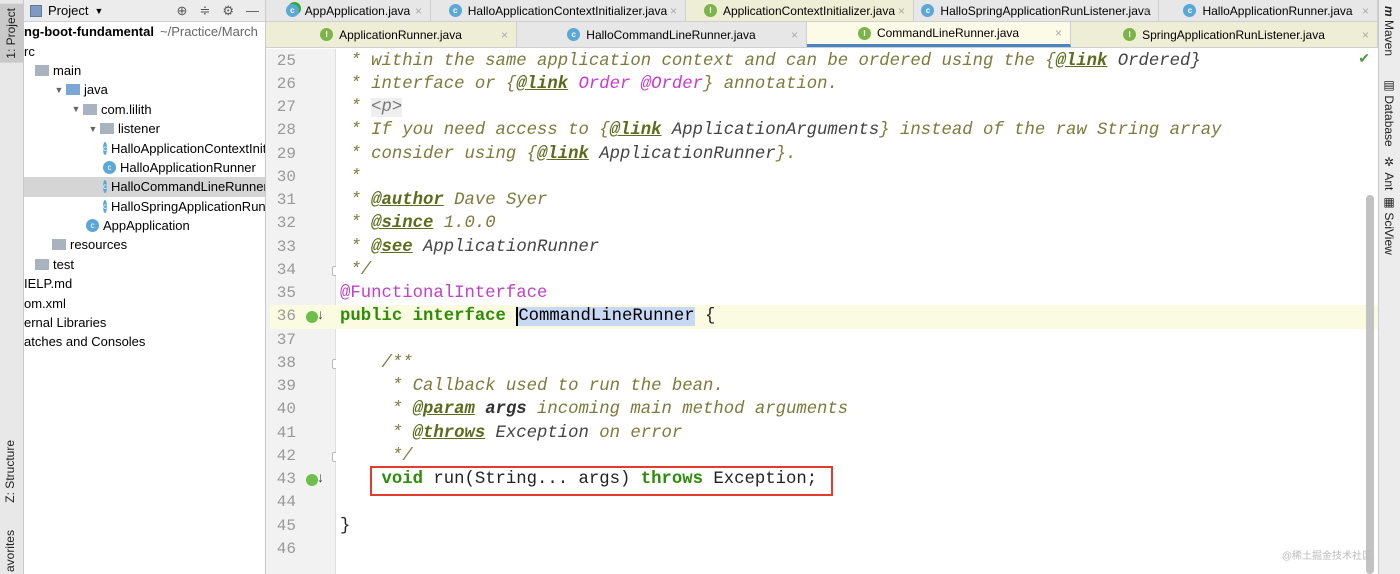  What do you see at coordinates (356, 247) in the screenshot?
I see `code-token: *` at bounding box center [356, 247].